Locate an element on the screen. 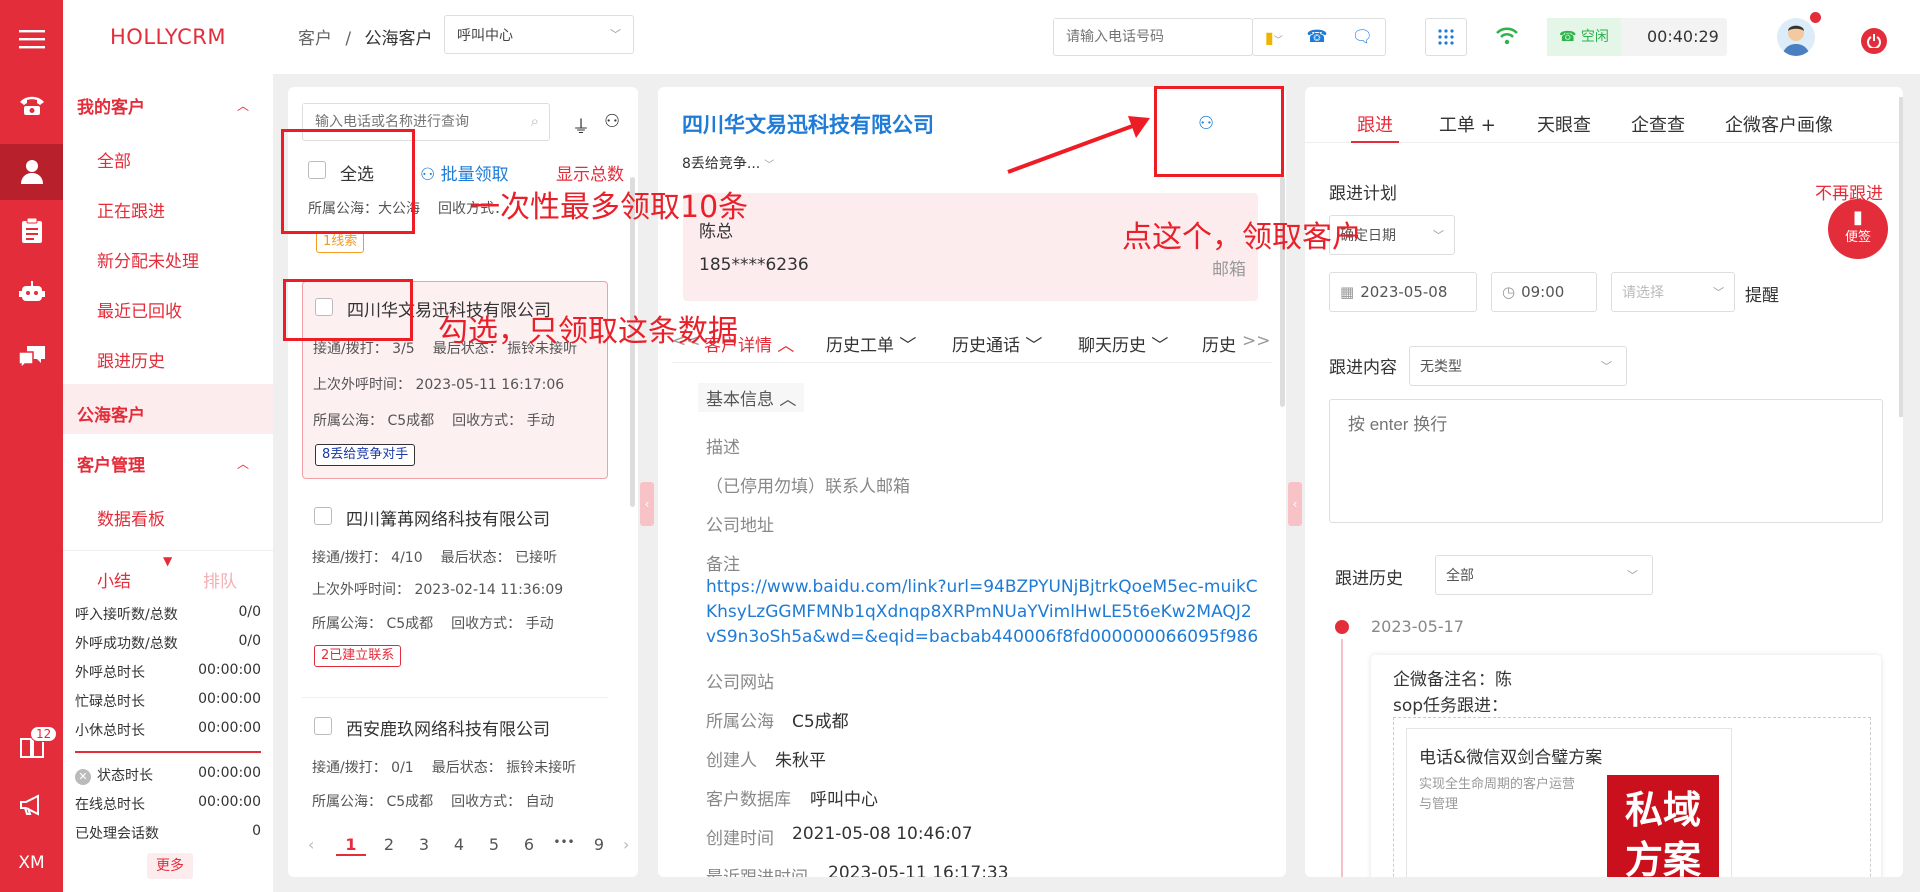  power-icon is located at coordinates (1874, 41).